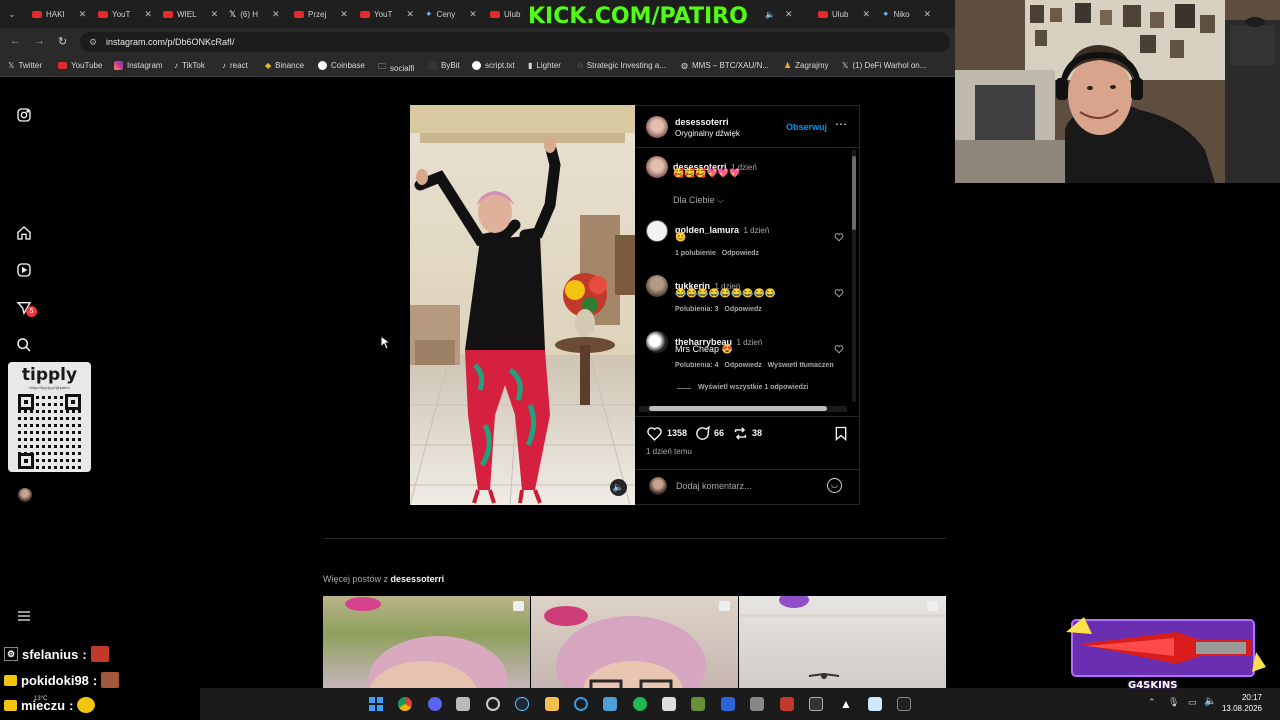 The image size is (1280, 720). I want to click on caption-avatar, so click(657, 167).